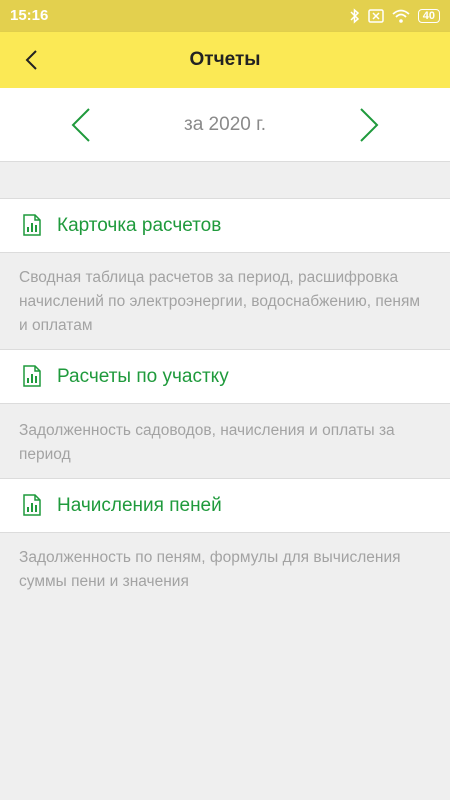  I want to click on period-selector: за 2020 г., so click(225, 125).